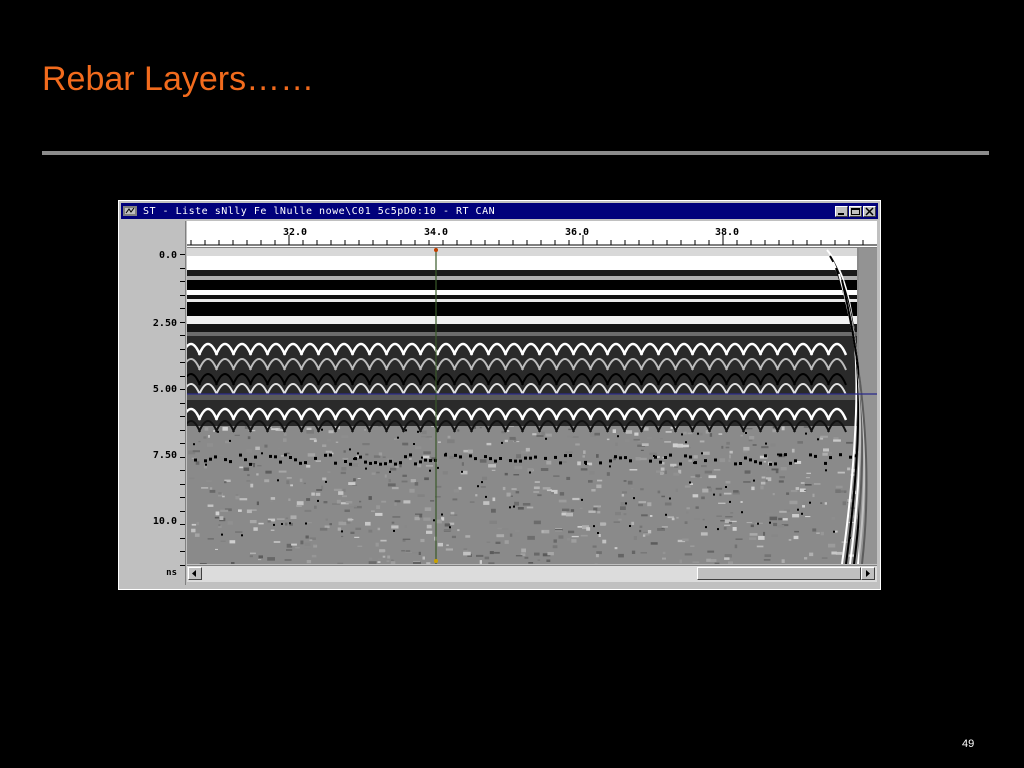 Image resolution: width=1024 pixels, height=768 pixels. Describe the element at coordinates (195, 573) in the screenshot. I see `scroll-left-button` at that location.